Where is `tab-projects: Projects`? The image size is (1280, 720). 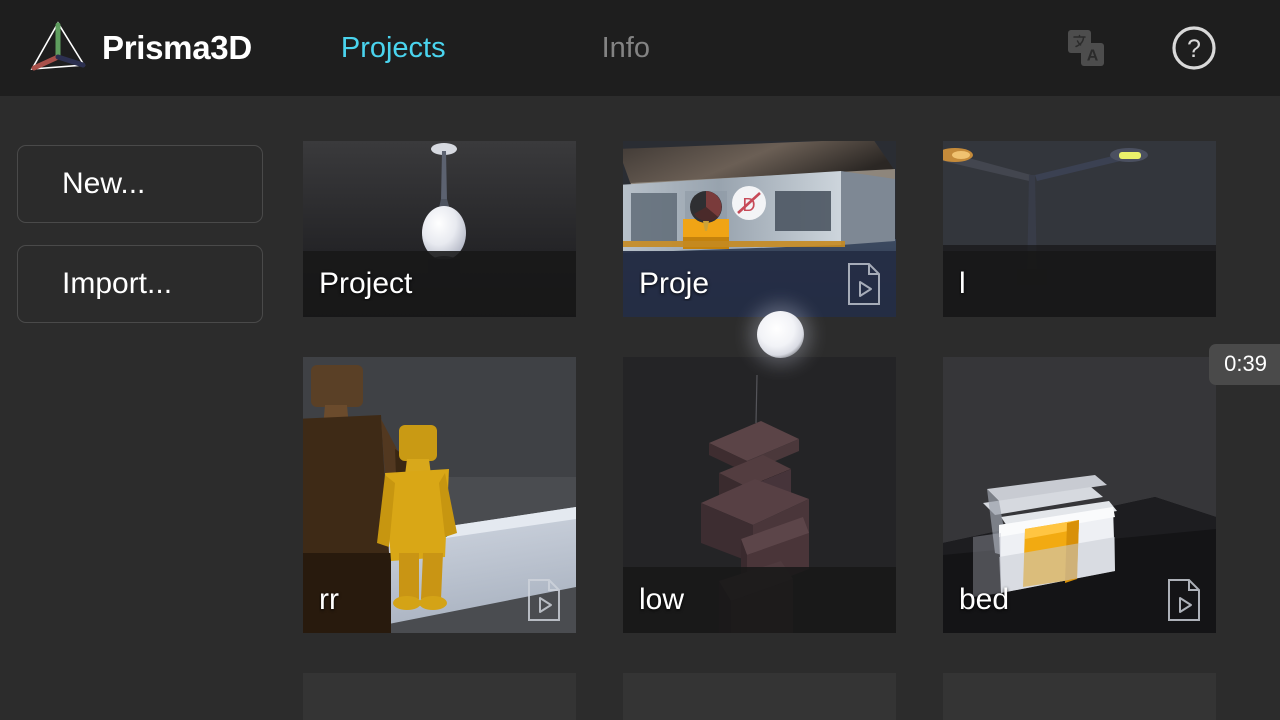 tab-projects: Projects is located at coordinates (393, 48).